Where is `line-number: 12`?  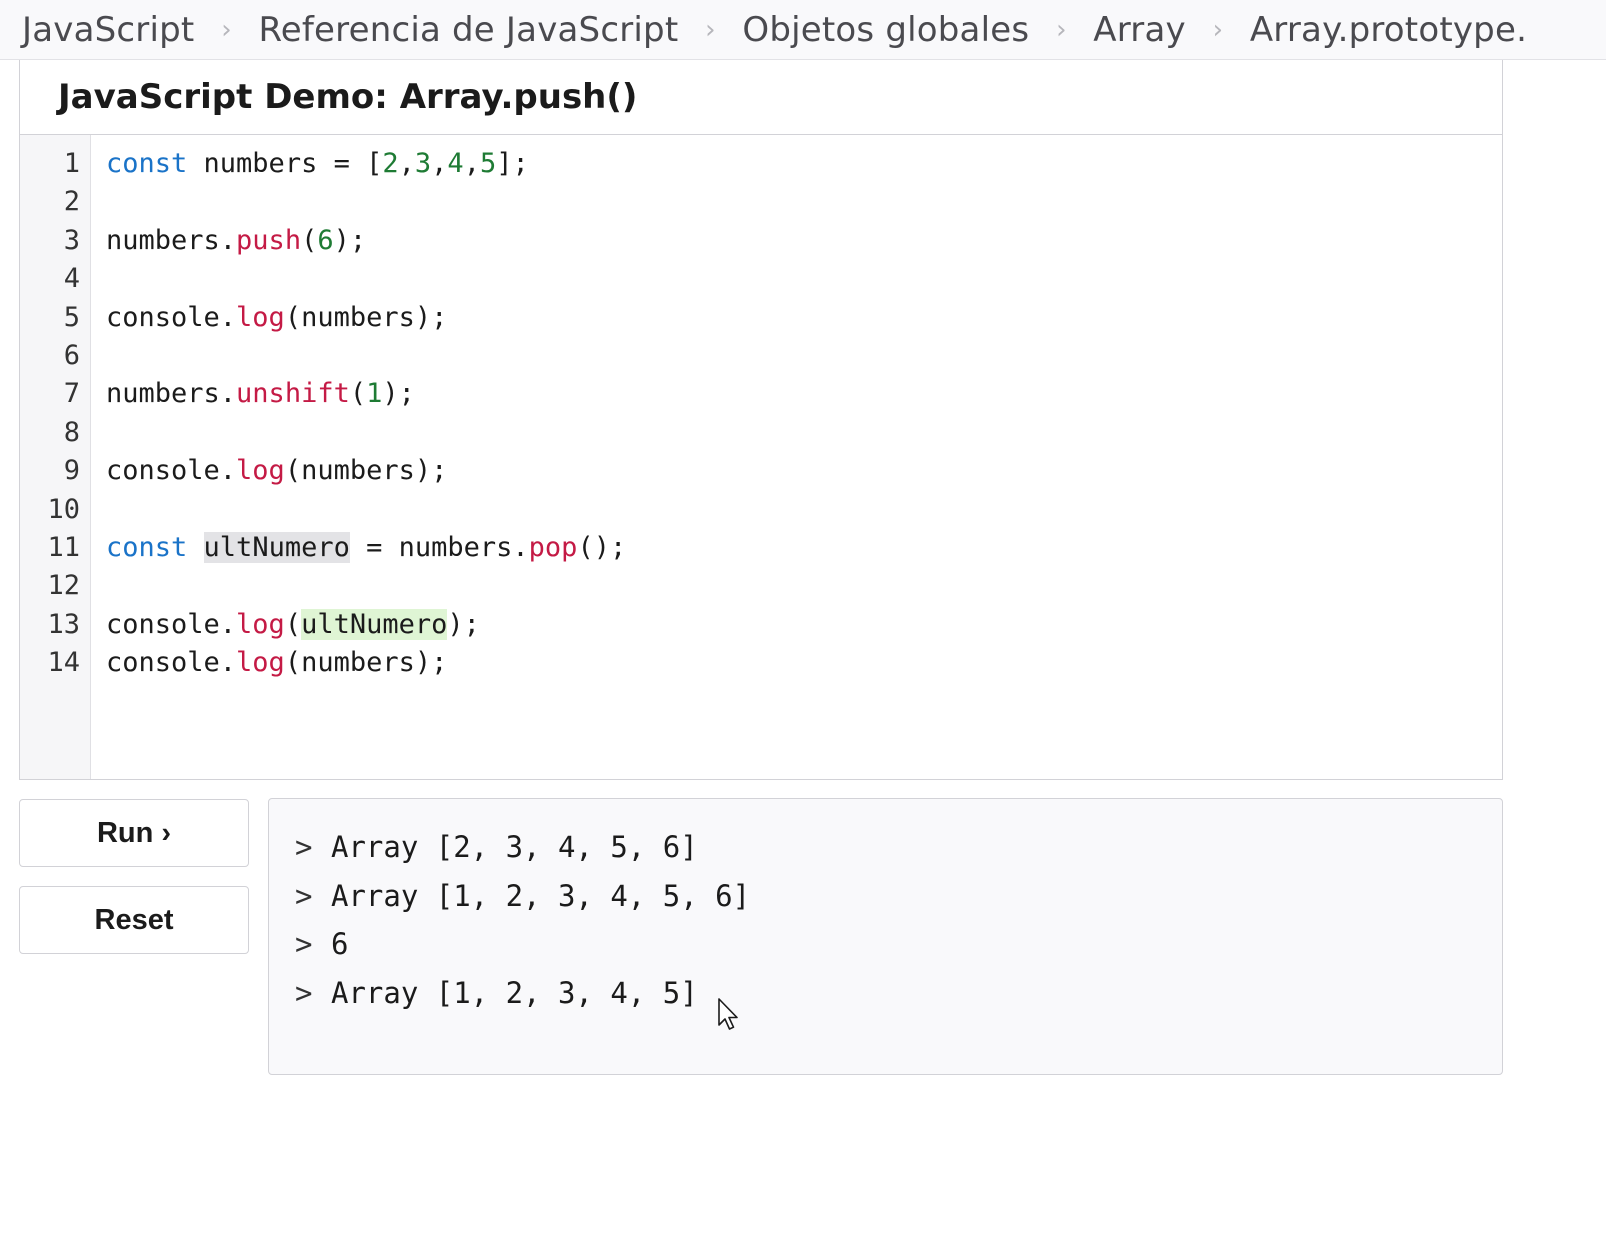 line-number: 12 is located at coordinates (63, 586).